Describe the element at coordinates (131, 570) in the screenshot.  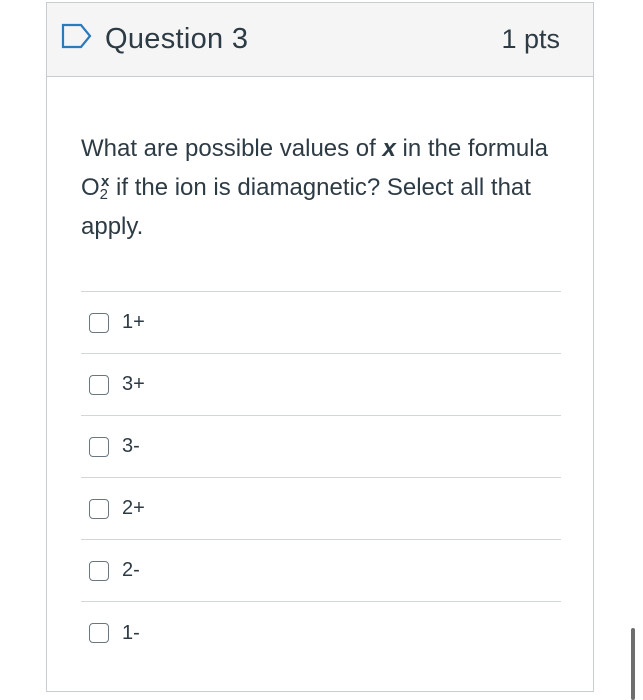
I see `answer-label: 2-` at that location.